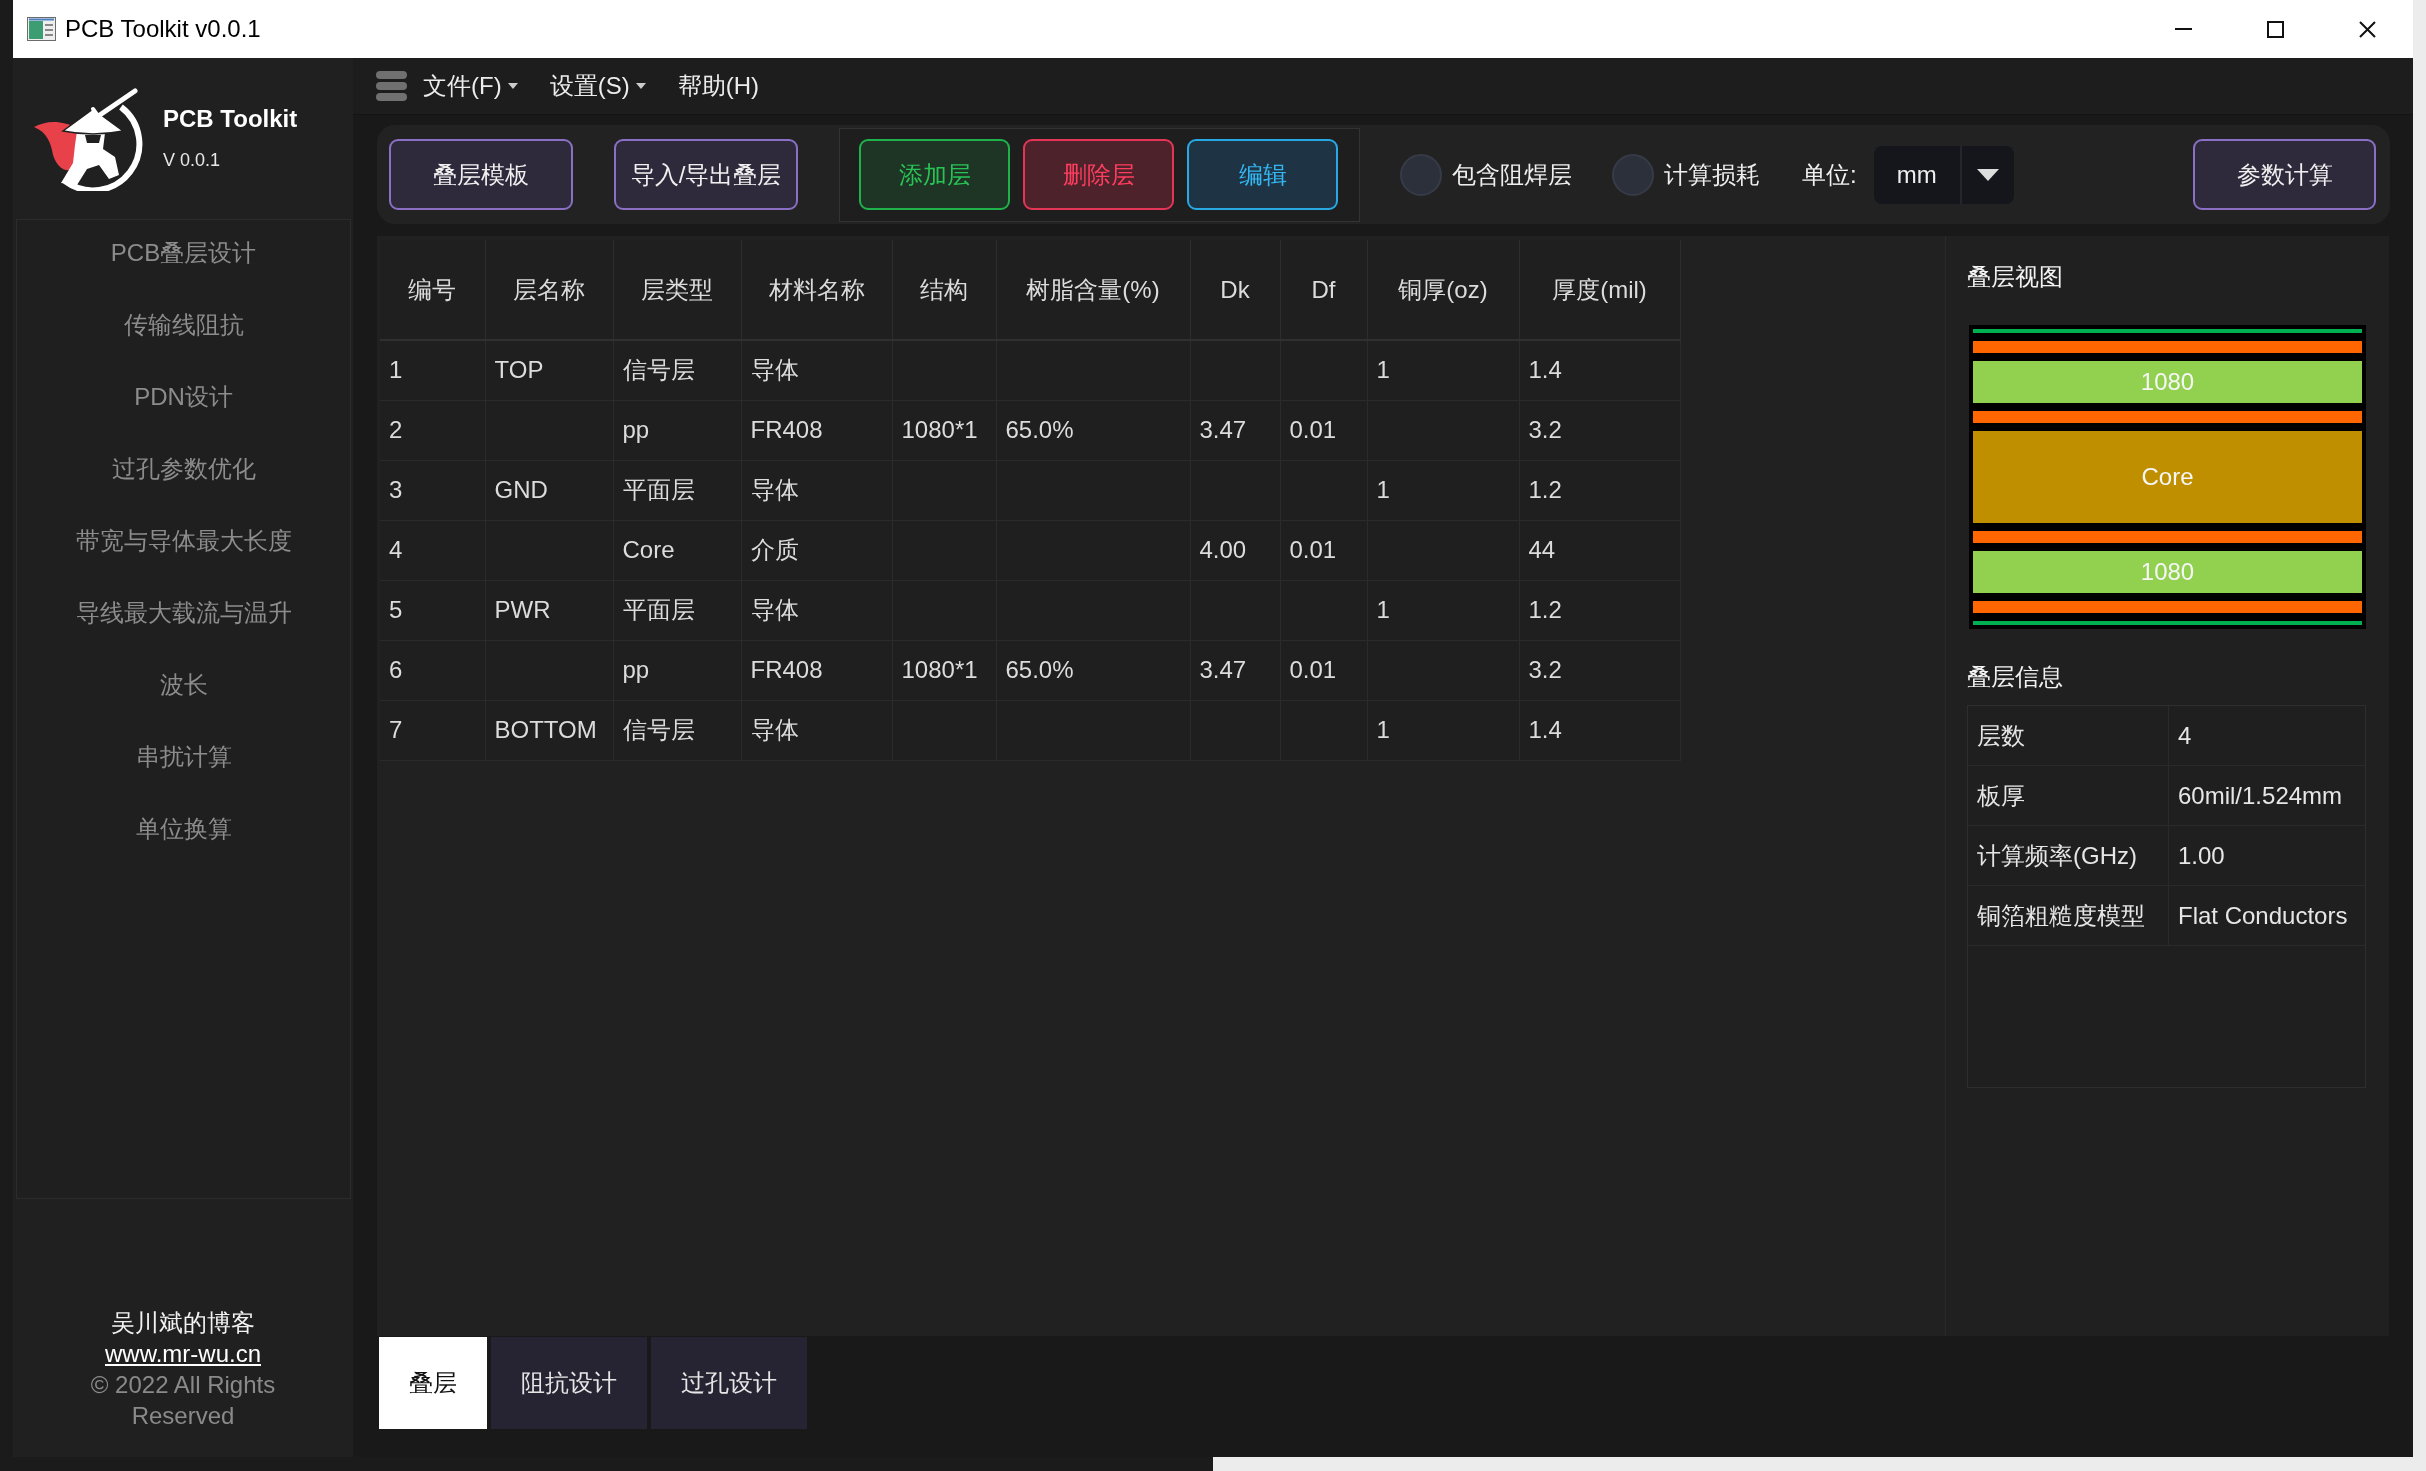 This screenshot has width=2426, height=1471. Describe the element at coordinates (816, 290) in the screenshot. I see `column-header: 材料名称` at that location.